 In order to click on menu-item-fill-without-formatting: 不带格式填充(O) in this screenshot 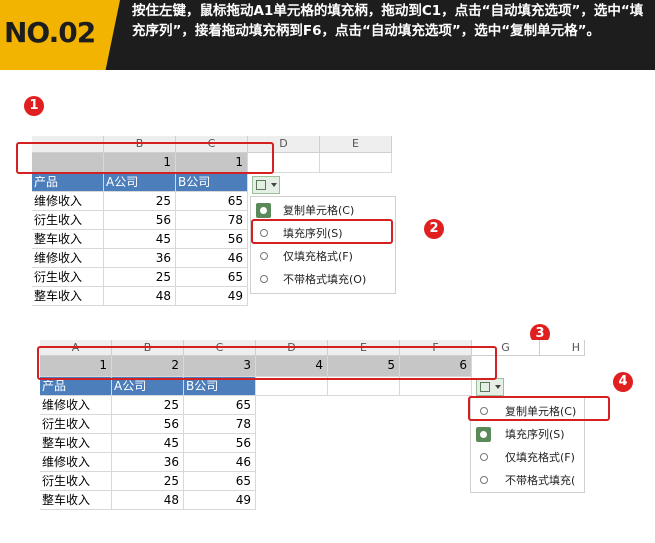, I will do `click(324, 280)`.